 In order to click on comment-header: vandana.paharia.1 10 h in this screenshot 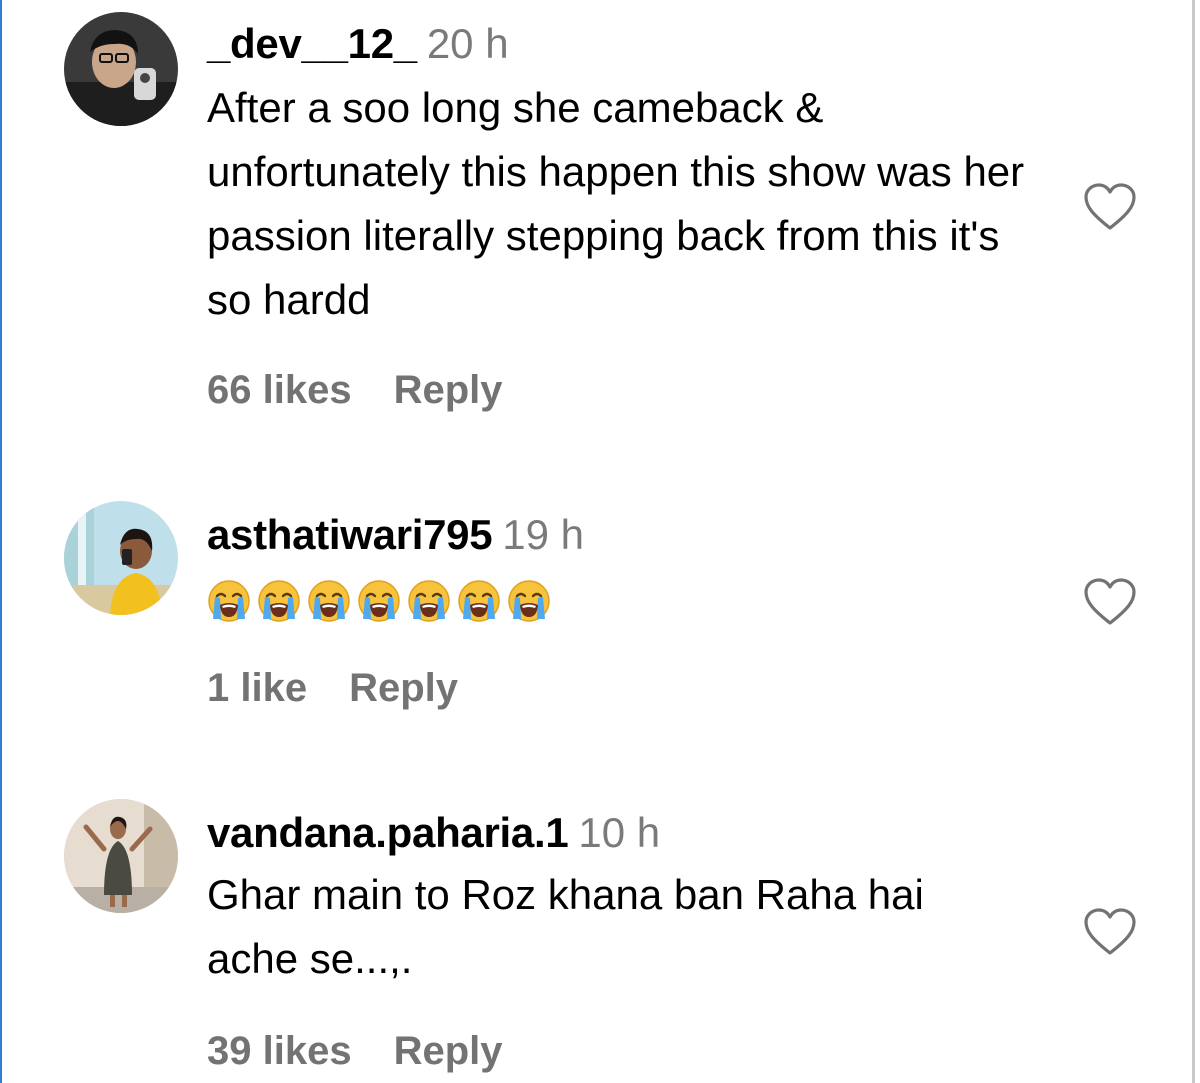, I will do `click(433, 833)`.